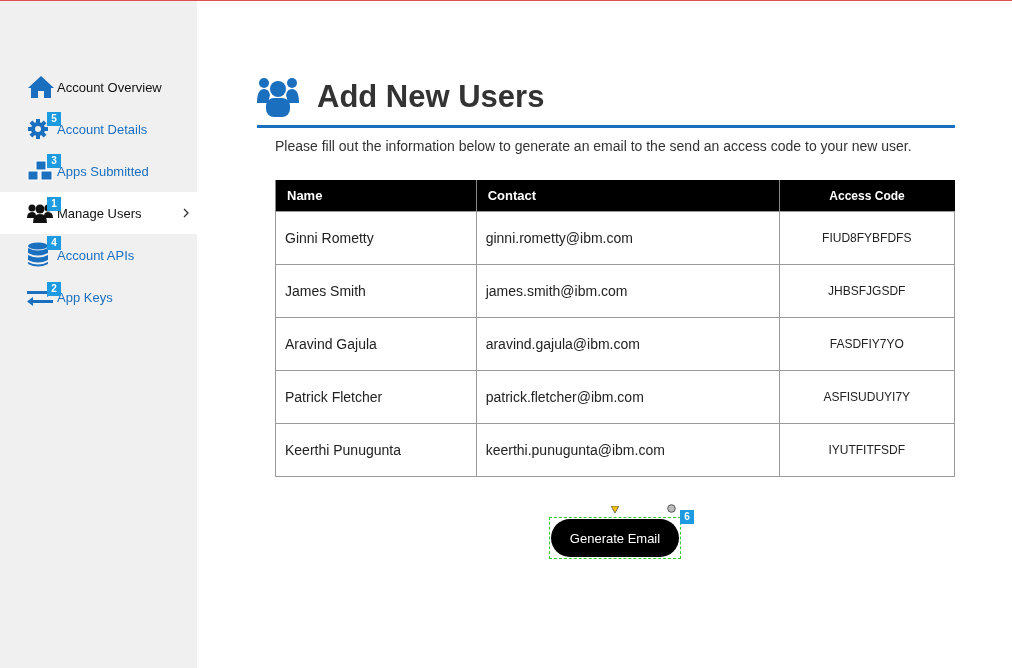  Describe the element at coordinates (867, 238) in the screenshot. I see `table-cell: FIUD8FYBFDFS` at that location.